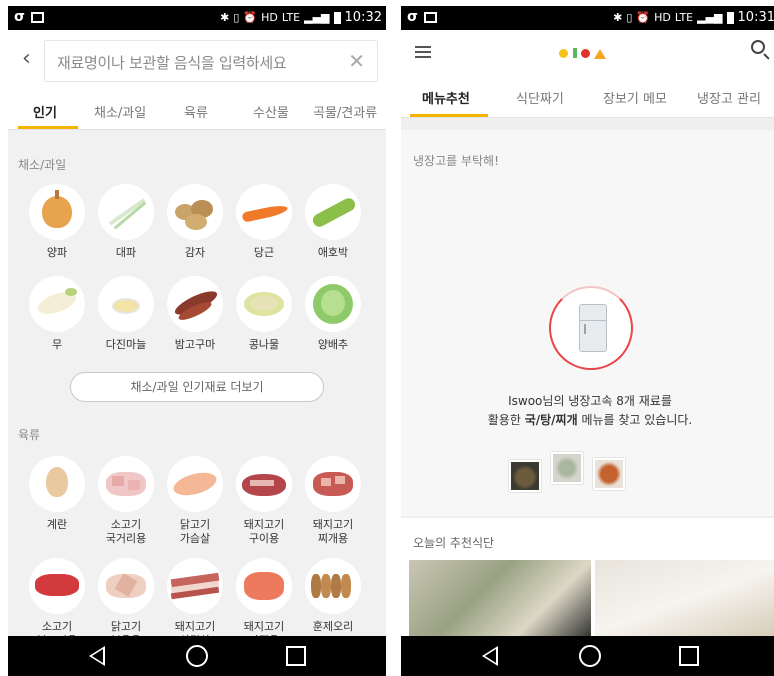 The height and width of the screenshot is (676, 774). What do you see at coordinates (126, 484) in the screenshot?
I see `beef-soup-icon` at bounding box center [126, 484].